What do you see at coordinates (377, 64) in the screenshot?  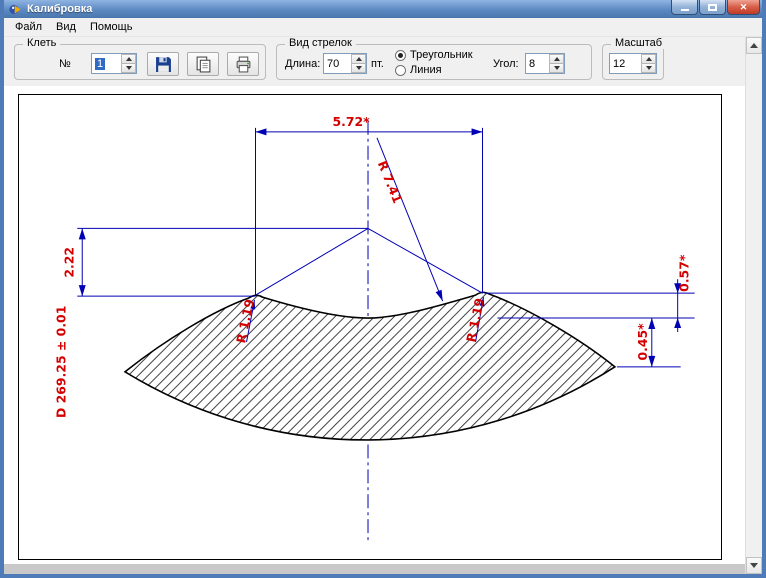 I see `arrow-length-unit-label: пт.` at bounding box center [377, 64].